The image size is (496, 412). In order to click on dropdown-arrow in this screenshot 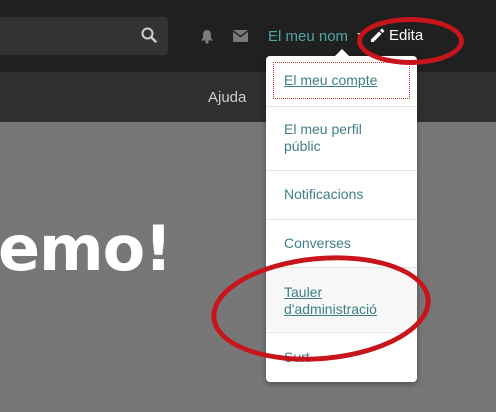, I will do `click(342, 52)`.